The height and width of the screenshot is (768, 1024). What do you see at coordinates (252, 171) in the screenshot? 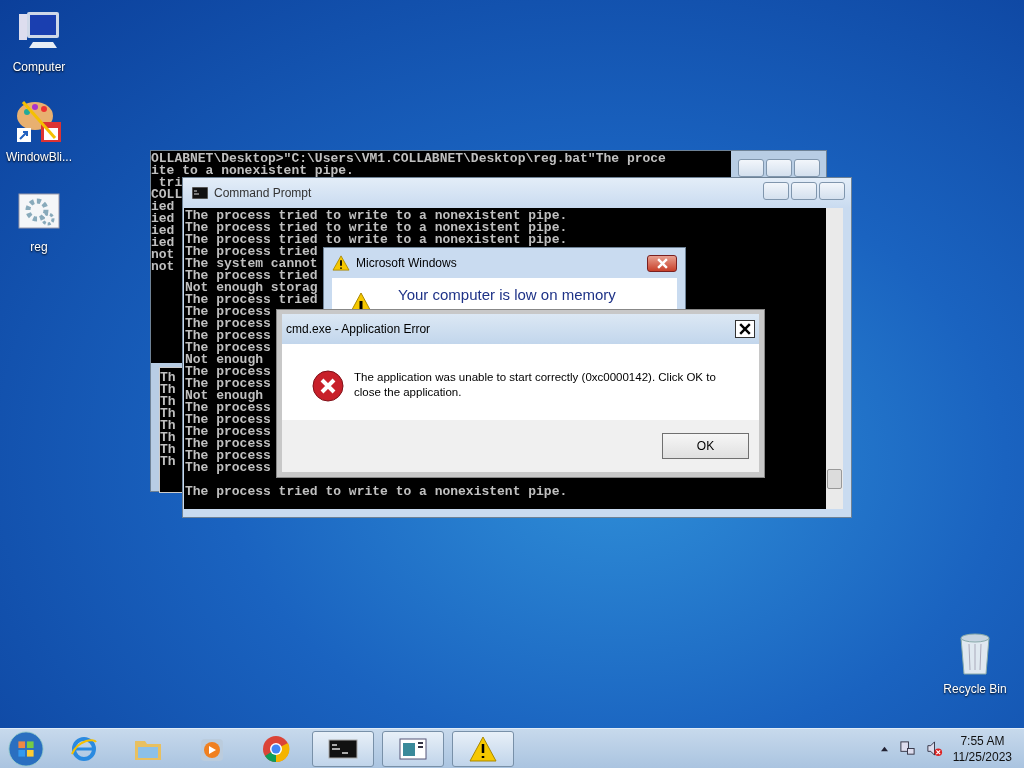
I see `console-line: ite to a nonexistent pipe.` at bounding box center [252, 171].